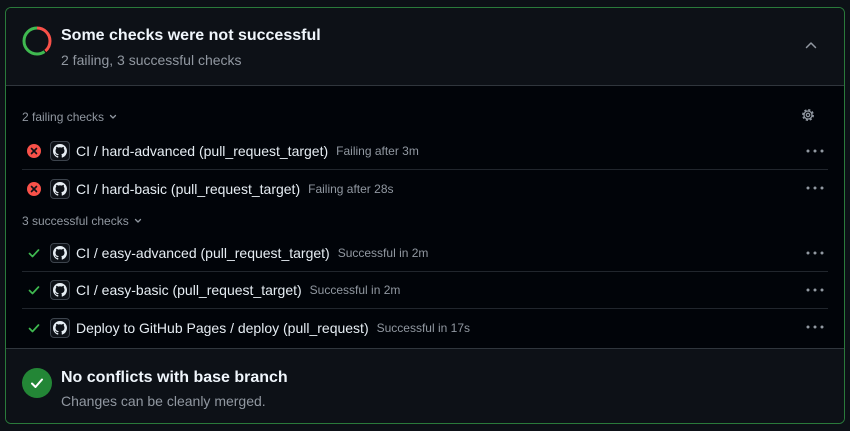 The image size is (850, 431). I want to click on collapse-button, so click(811, 45).